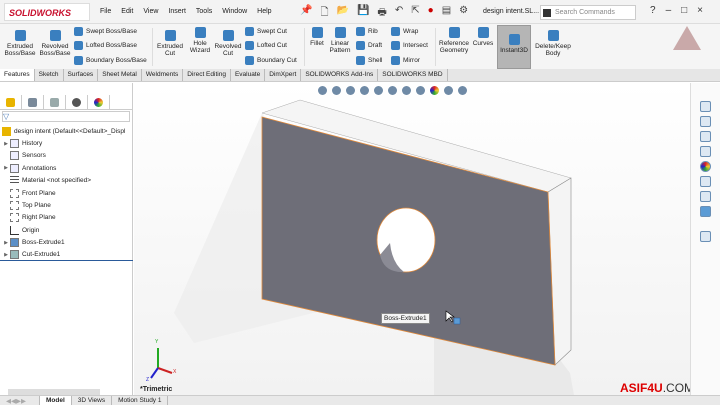 This screenshot has width=720, height=405. I want to click on tab-solidworks-add-ins: SOLIDWORKS Add-Ins, so click(340, 75).